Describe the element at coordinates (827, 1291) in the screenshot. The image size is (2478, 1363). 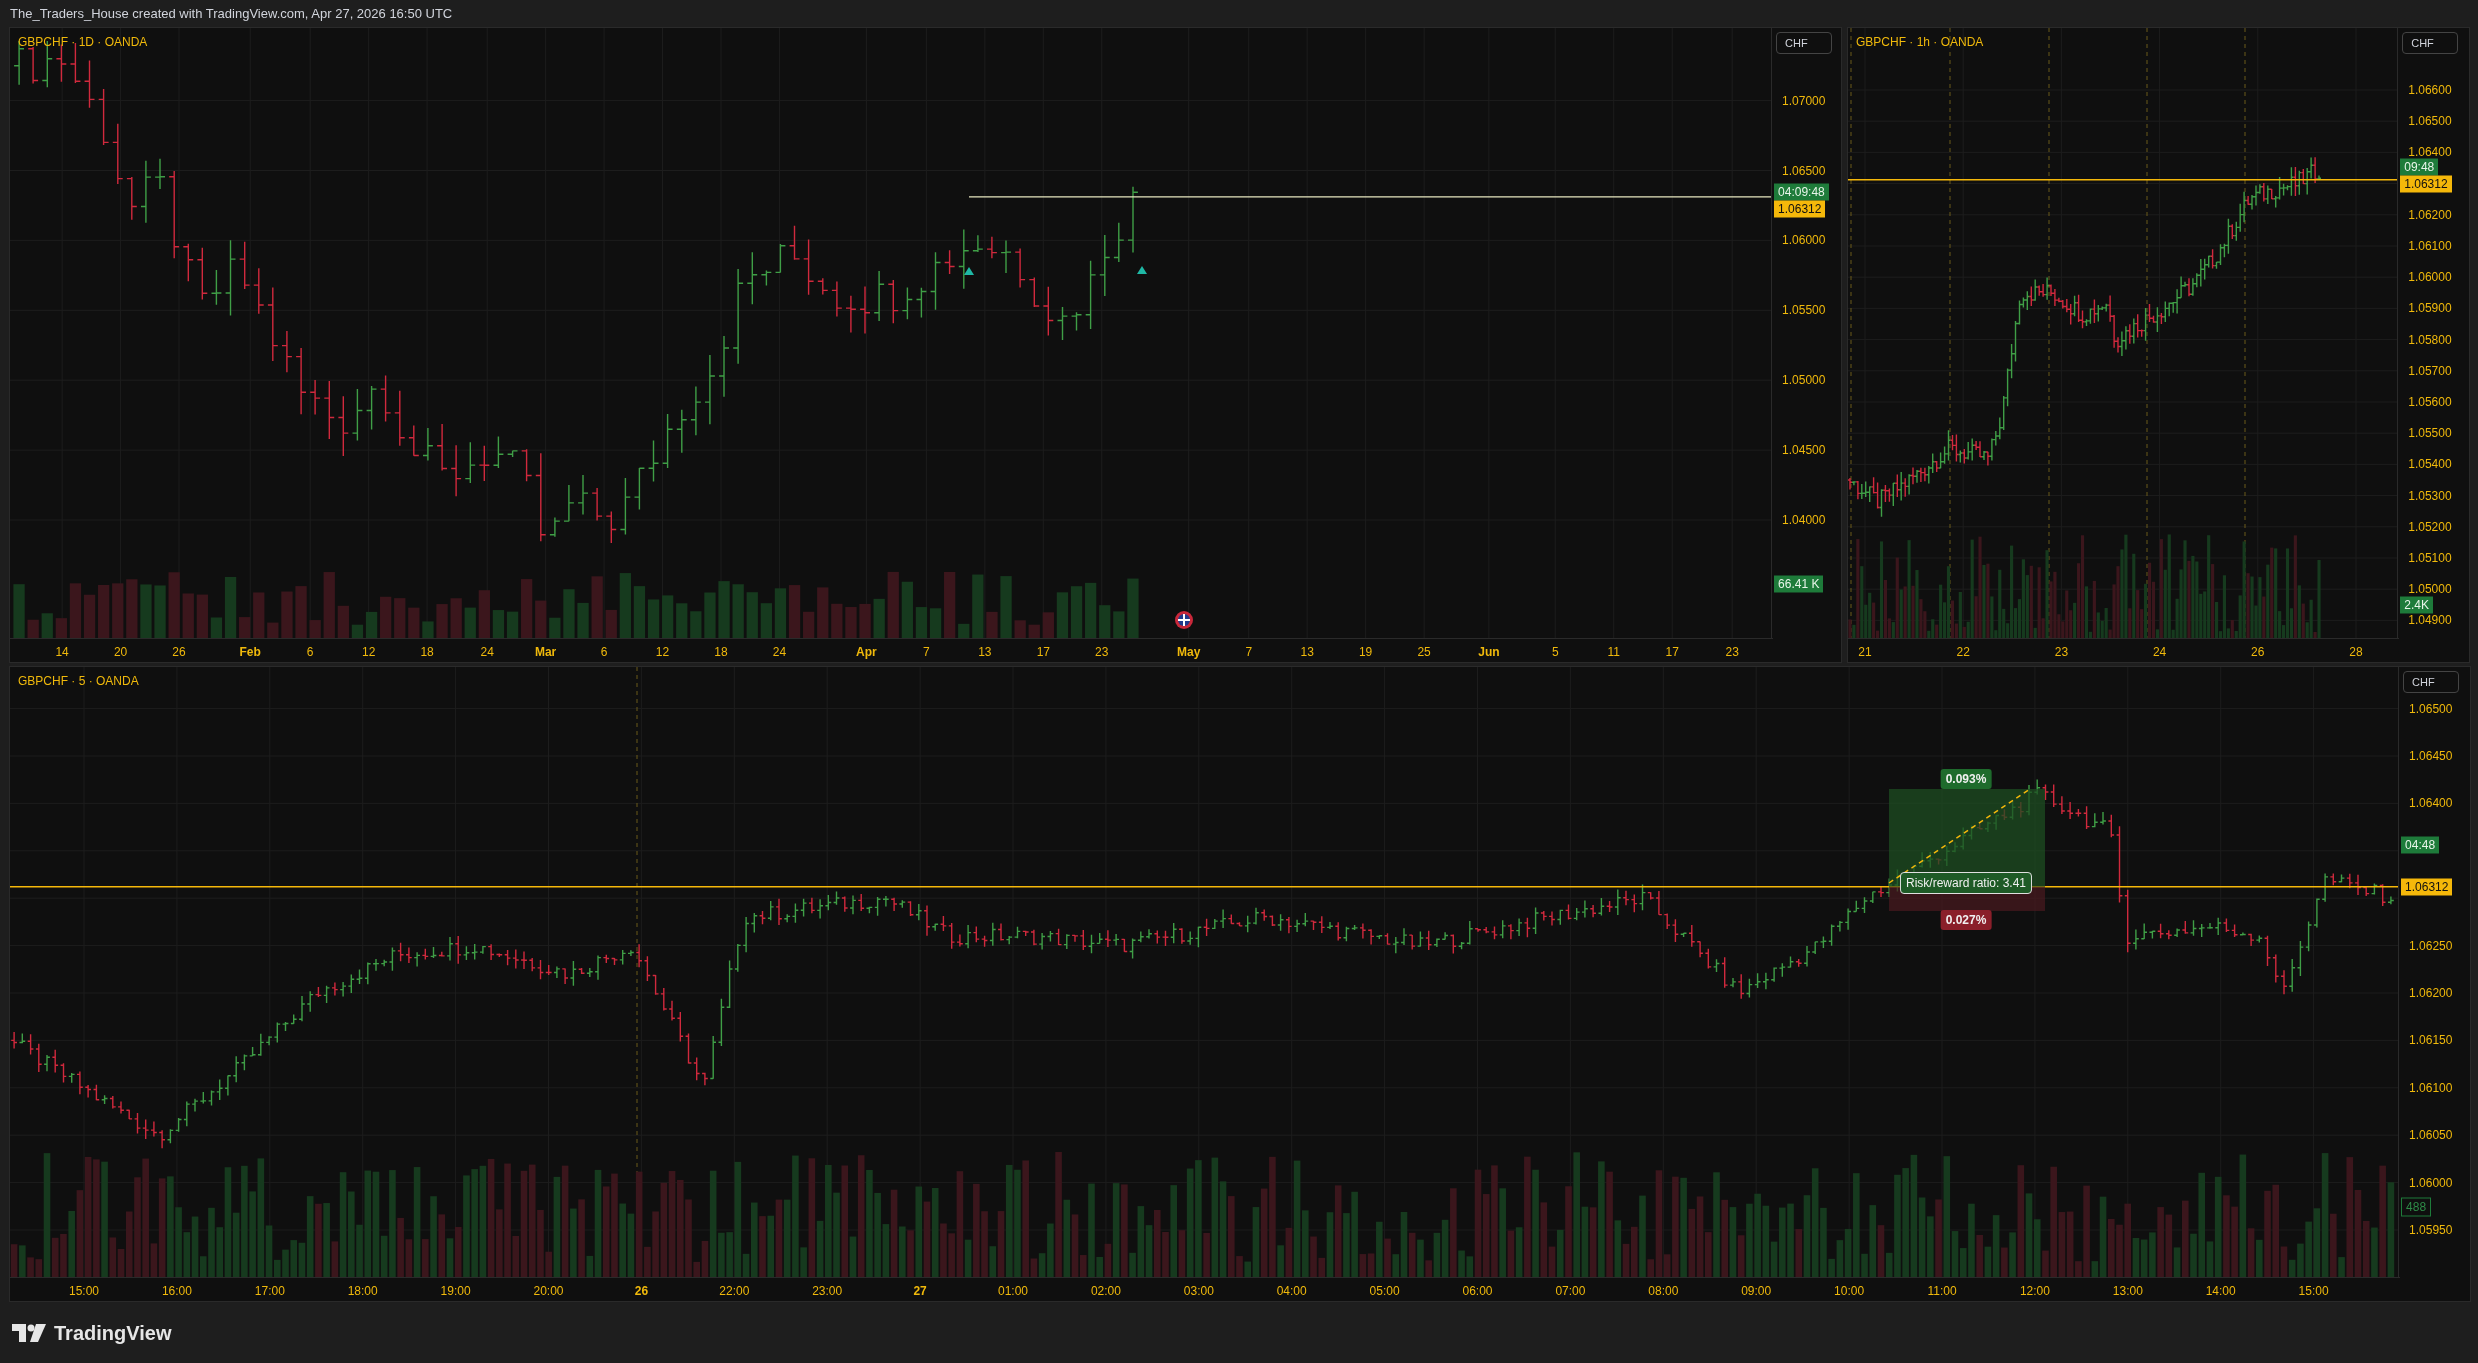
I see `time-label: 23:00` at that location.